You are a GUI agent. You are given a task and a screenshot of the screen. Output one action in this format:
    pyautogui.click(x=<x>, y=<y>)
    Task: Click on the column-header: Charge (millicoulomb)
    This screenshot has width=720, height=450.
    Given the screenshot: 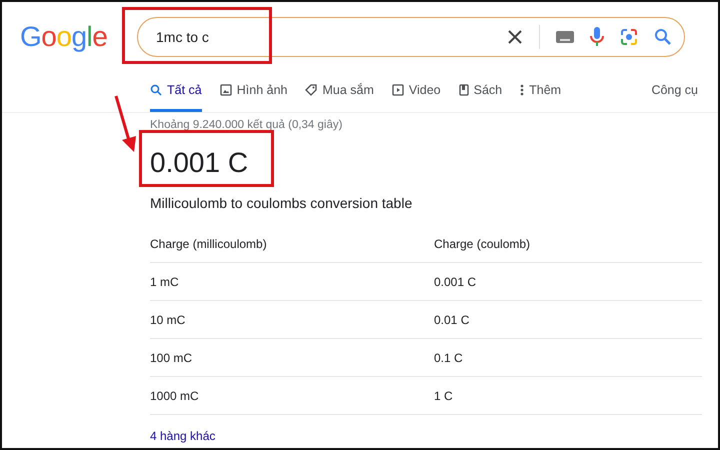 What is the action you would take?
    pyautogui.click(x=209, y=243)
    